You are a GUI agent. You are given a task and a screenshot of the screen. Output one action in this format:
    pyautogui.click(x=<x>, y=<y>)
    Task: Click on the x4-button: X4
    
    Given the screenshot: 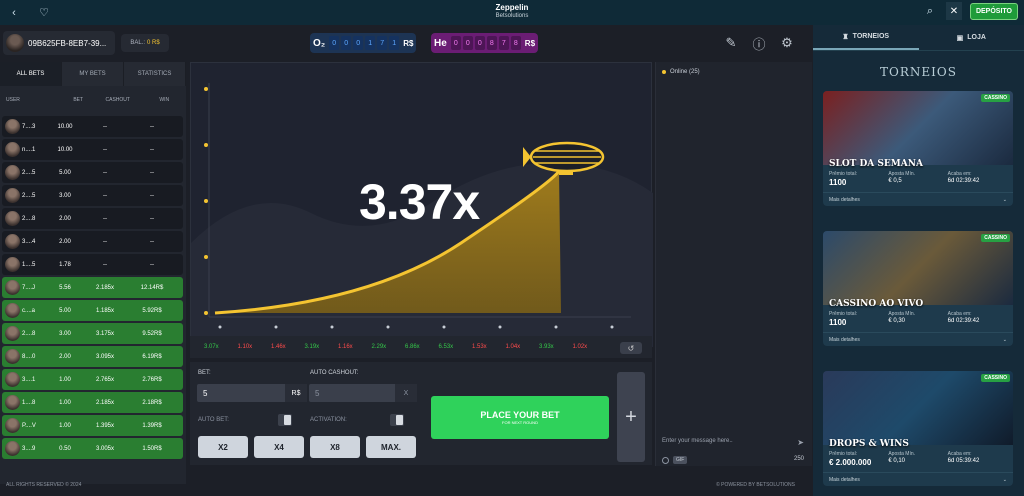 What is the action you would take?
    pyautogui.click(x=279, y=447)
    